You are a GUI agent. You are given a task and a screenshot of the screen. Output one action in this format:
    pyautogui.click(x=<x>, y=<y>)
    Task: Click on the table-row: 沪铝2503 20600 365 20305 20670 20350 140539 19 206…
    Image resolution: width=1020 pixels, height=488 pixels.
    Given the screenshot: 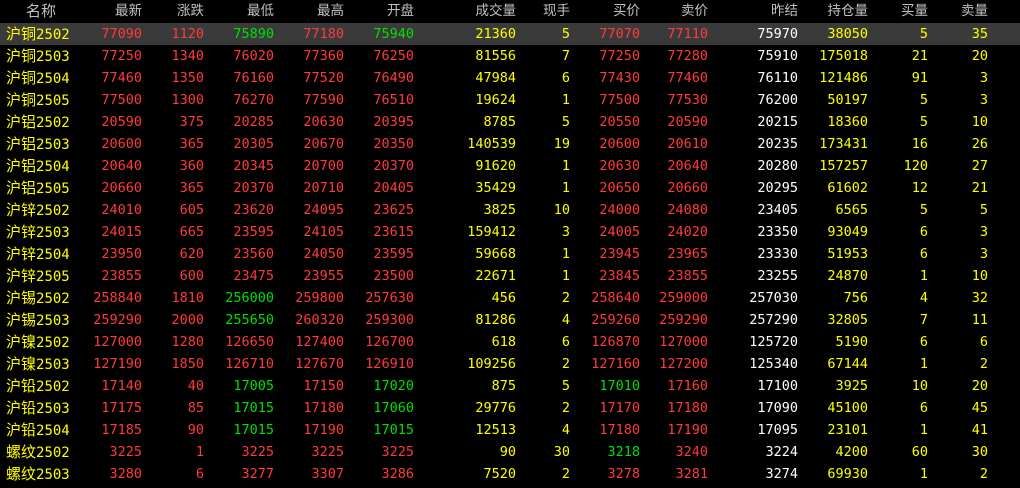 What is the action you would take?
    pyautogui.click(x=510, y=144)
    